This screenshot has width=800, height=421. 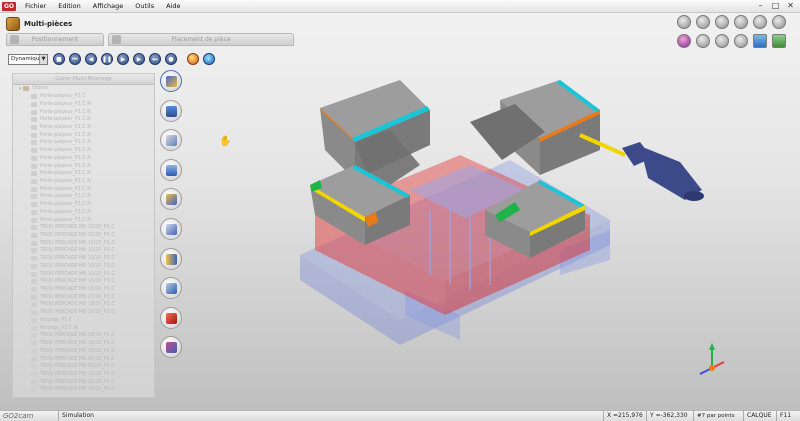 What do you see at coordinates (779, 41) in the screenshot?
I see `image-icon` at bounding box center [779, 41].